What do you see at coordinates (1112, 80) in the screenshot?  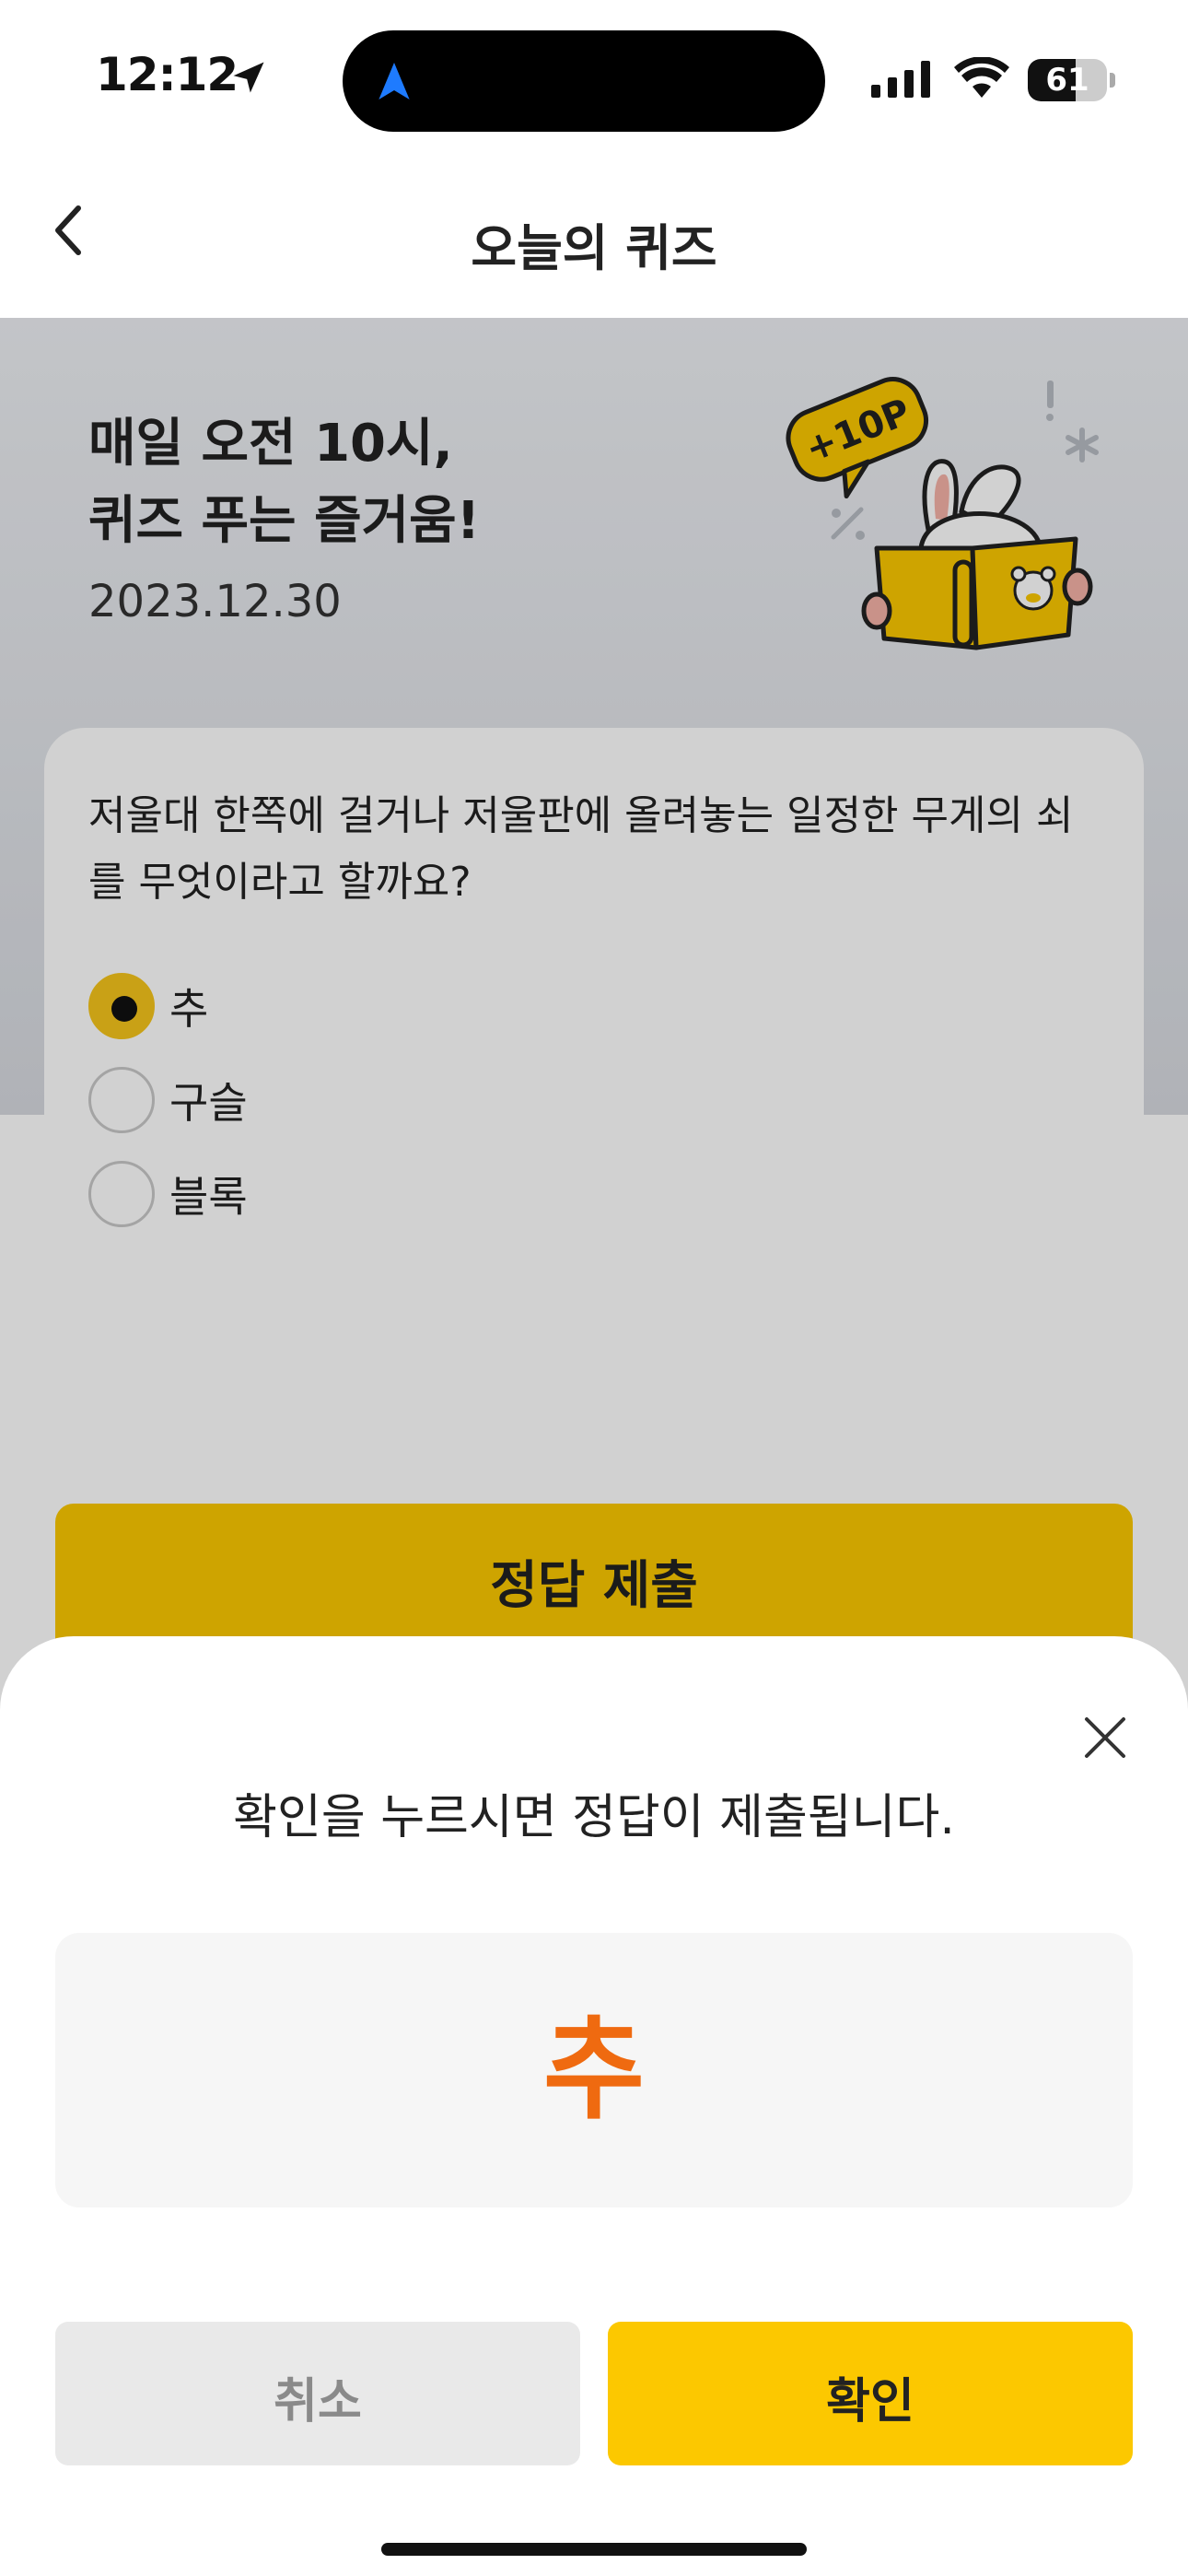 I see `battery-tip` at bounding box center [1112, 80].